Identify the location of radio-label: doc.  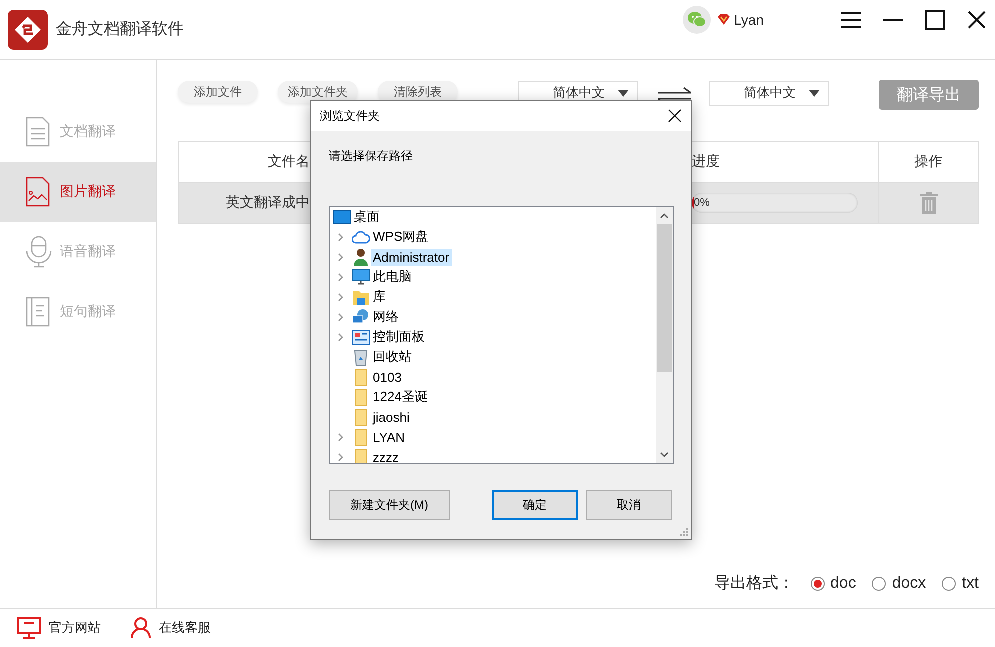
(843, 583).